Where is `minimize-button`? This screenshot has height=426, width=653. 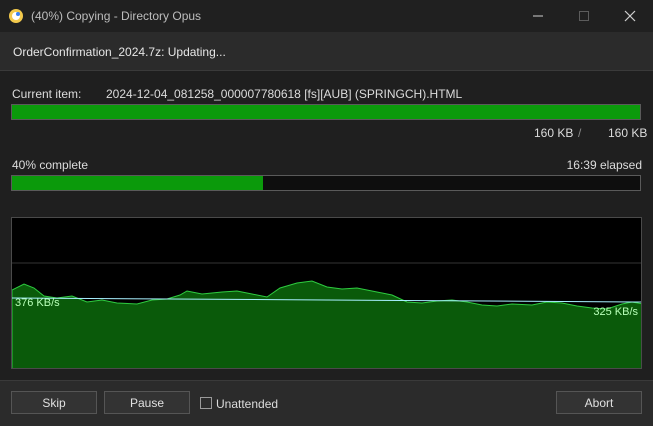 minimize-button is located at coordinates (538, 16).